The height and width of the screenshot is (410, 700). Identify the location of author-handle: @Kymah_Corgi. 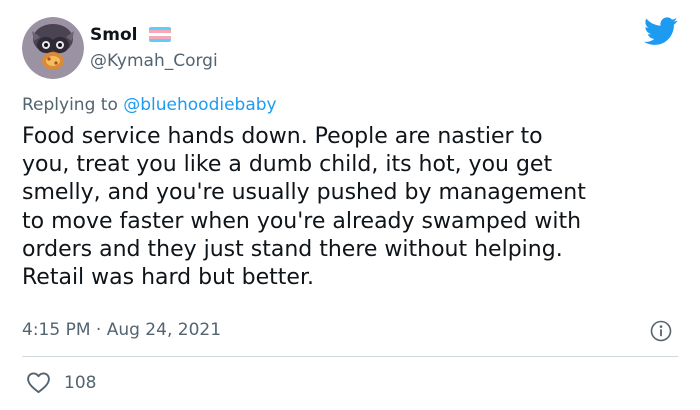
(154, 61).